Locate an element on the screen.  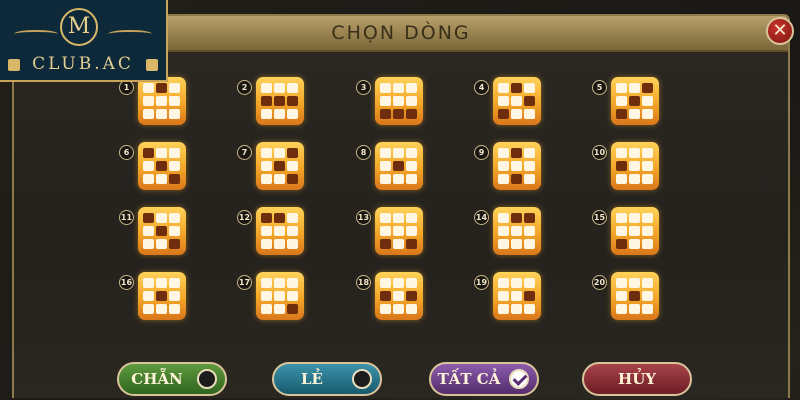
line-number: 13 is located at coordinates (363, 217).